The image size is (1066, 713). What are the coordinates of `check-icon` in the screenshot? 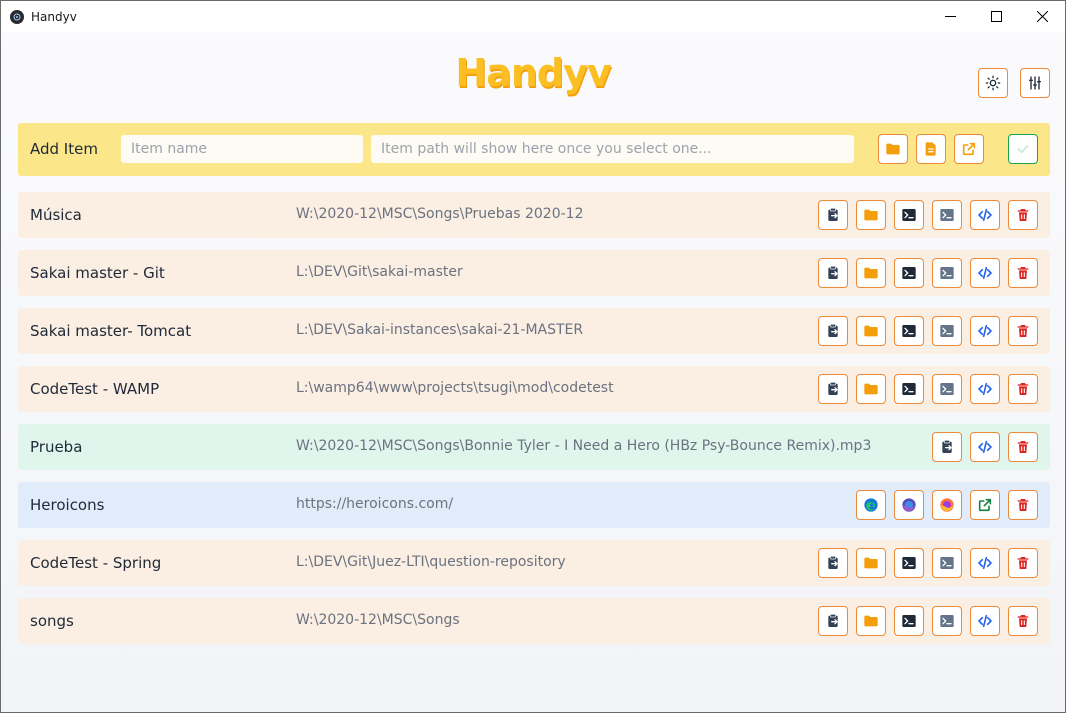 It's located at (1023, 149).